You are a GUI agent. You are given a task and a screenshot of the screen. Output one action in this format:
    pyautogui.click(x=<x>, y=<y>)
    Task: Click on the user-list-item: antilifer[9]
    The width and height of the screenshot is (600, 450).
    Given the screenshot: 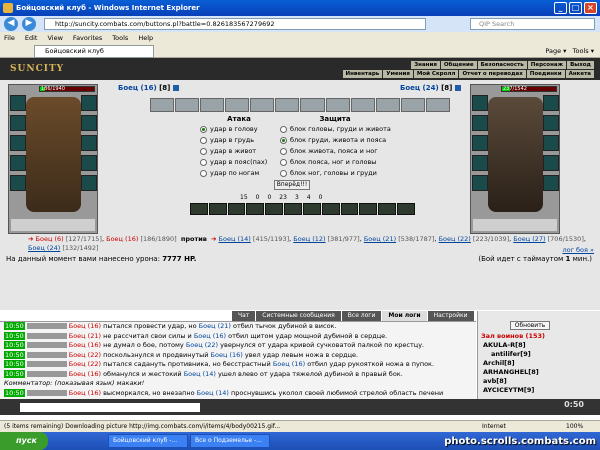 What is the action you would take?
    pyautogui.click(x=511, y=354)
    